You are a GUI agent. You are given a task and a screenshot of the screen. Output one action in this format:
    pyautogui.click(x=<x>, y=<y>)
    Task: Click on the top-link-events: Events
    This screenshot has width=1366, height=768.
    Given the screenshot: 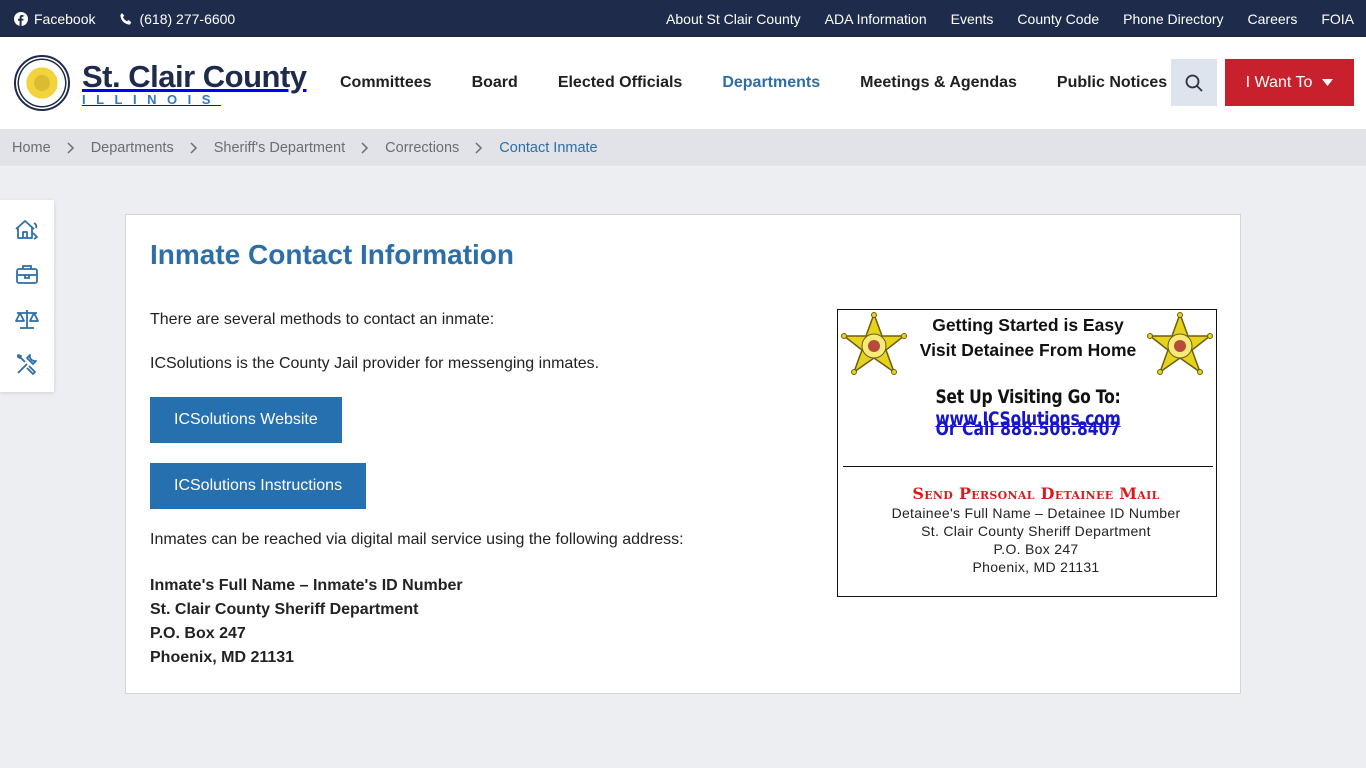 What is the action you would take?
    pyautogui.click(x=972, y=19)
    